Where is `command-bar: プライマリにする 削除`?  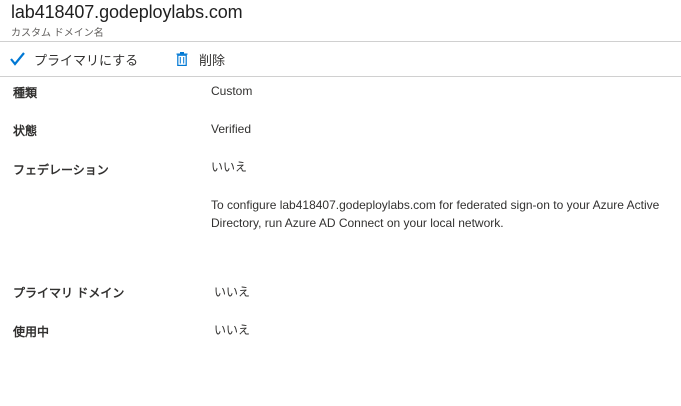 command-bar: プライマリにする 削除 is located at coordinates (340, 59).